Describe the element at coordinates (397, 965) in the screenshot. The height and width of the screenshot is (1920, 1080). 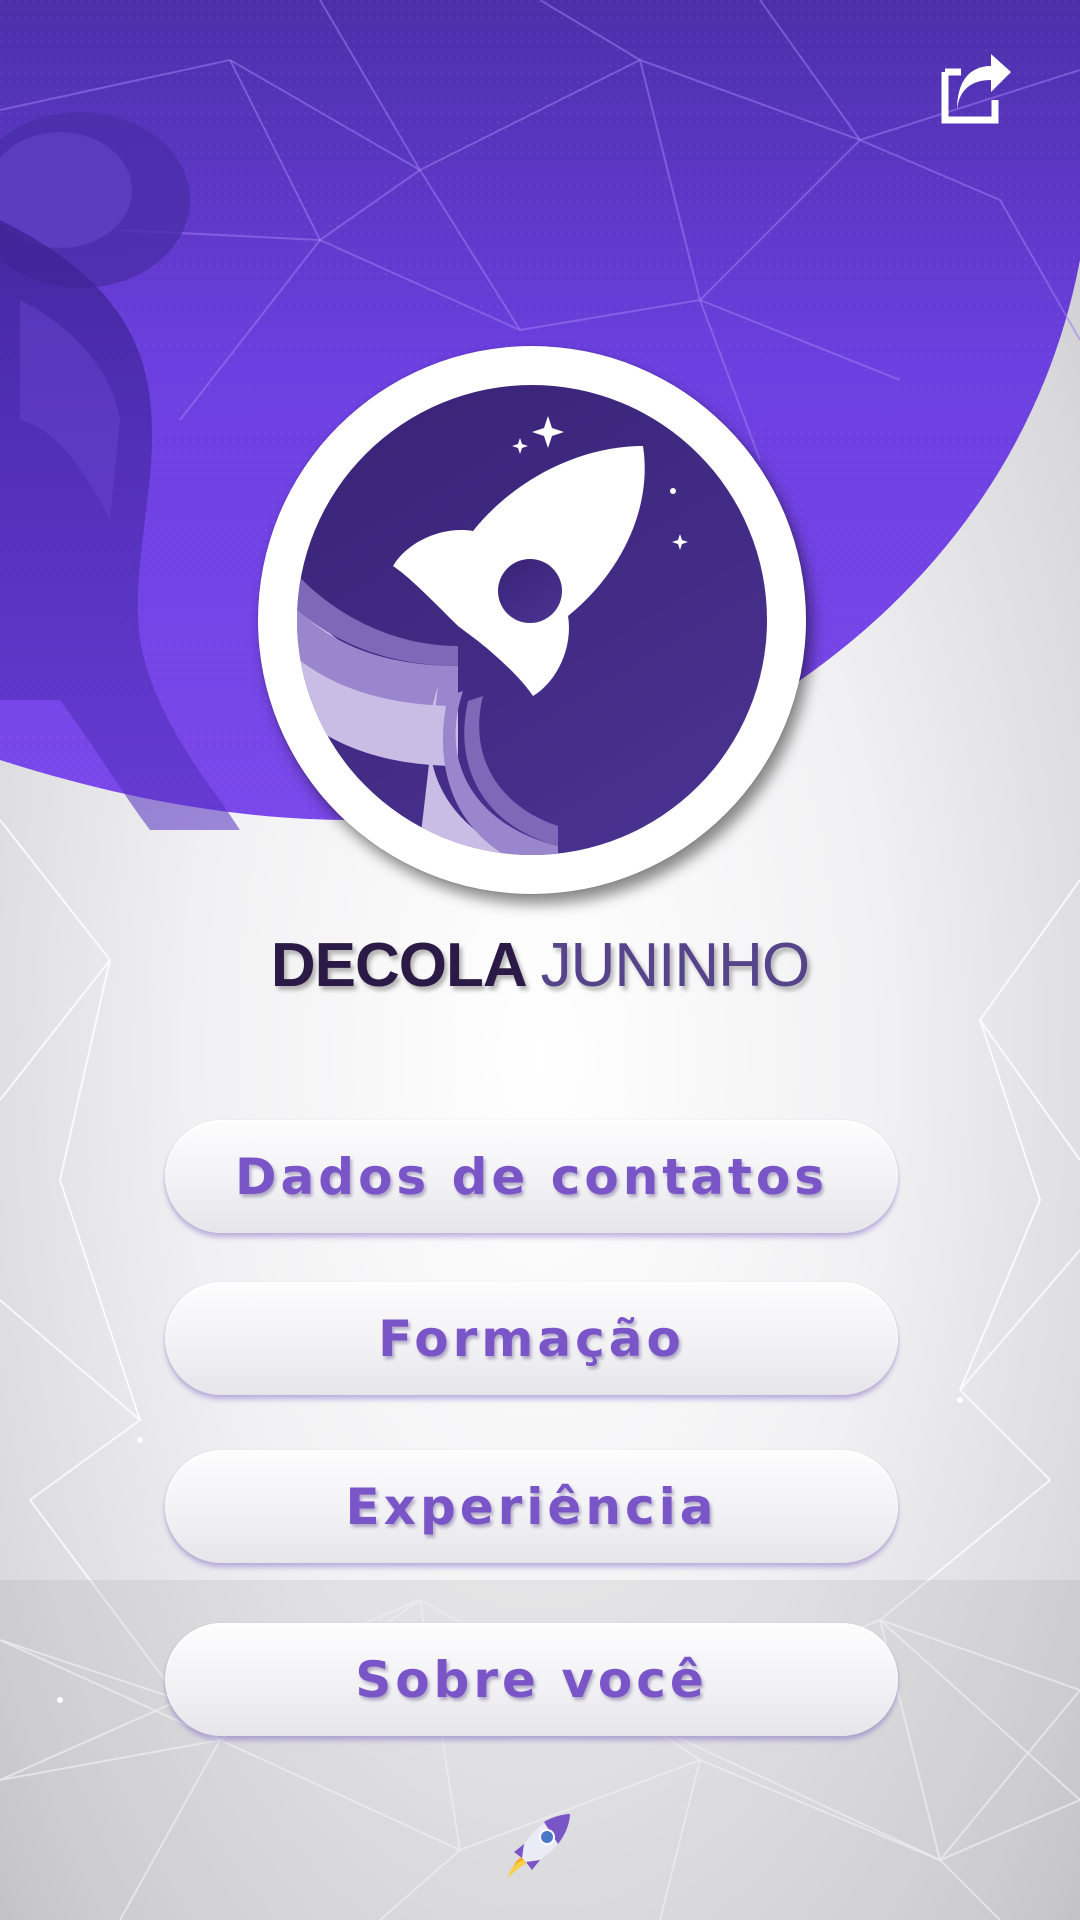
I see `app-title-part1: DECOLA` at that location.